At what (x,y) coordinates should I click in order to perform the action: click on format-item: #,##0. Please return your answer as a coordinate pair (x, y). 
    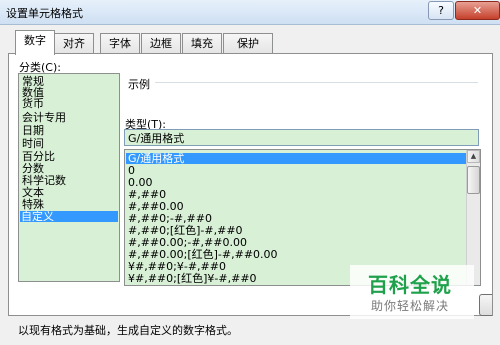
    Looking at the image, I should click on (147, 194).